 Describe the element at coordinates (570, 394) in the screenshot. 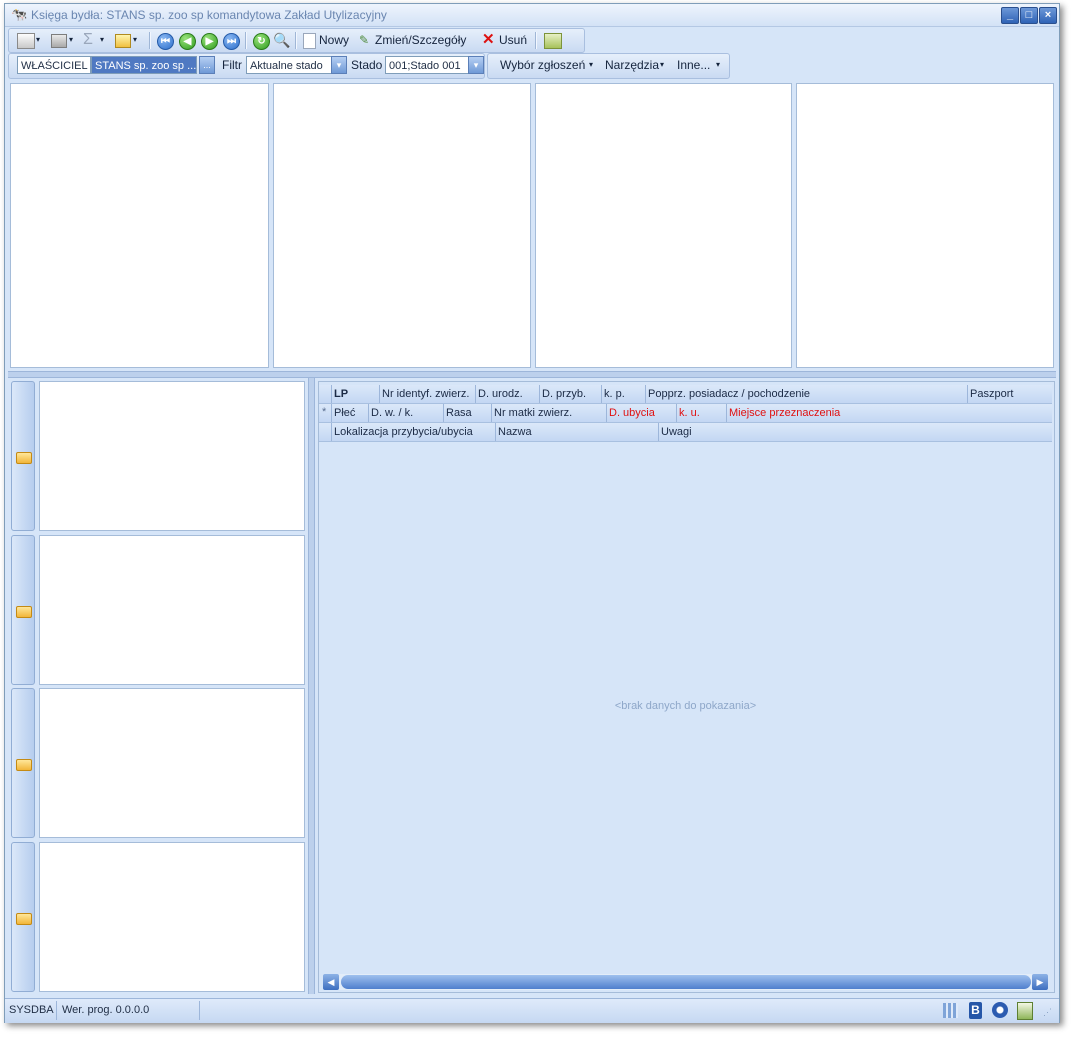

I see `col-arrival-date: D. przyb.` at that location.